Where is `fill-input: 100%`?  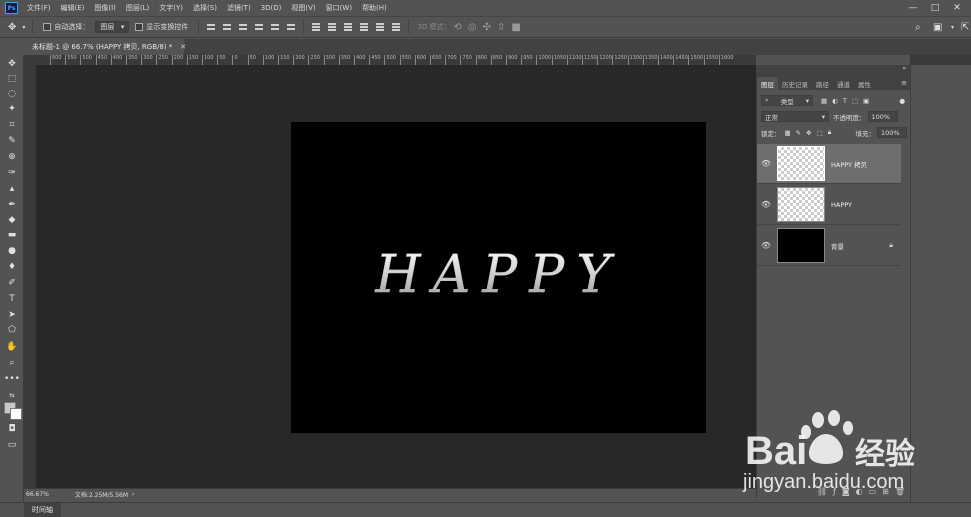 fill-input: 100% is located at coordinates (892, 132).